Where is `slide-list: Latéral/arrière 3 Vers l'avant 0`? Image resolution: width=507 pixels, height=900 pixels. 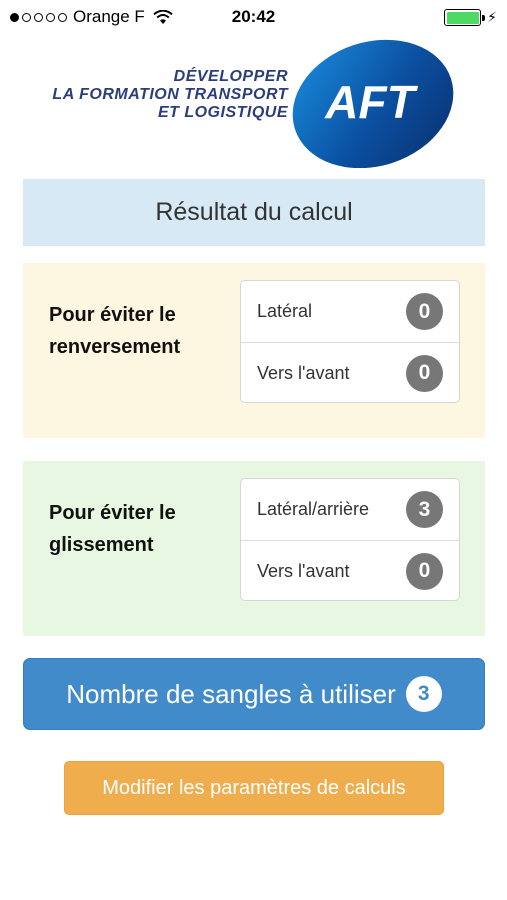
slide-list: Latéral/arrière 3 Vers l'avant 0 is located at coordinates (350, 539).